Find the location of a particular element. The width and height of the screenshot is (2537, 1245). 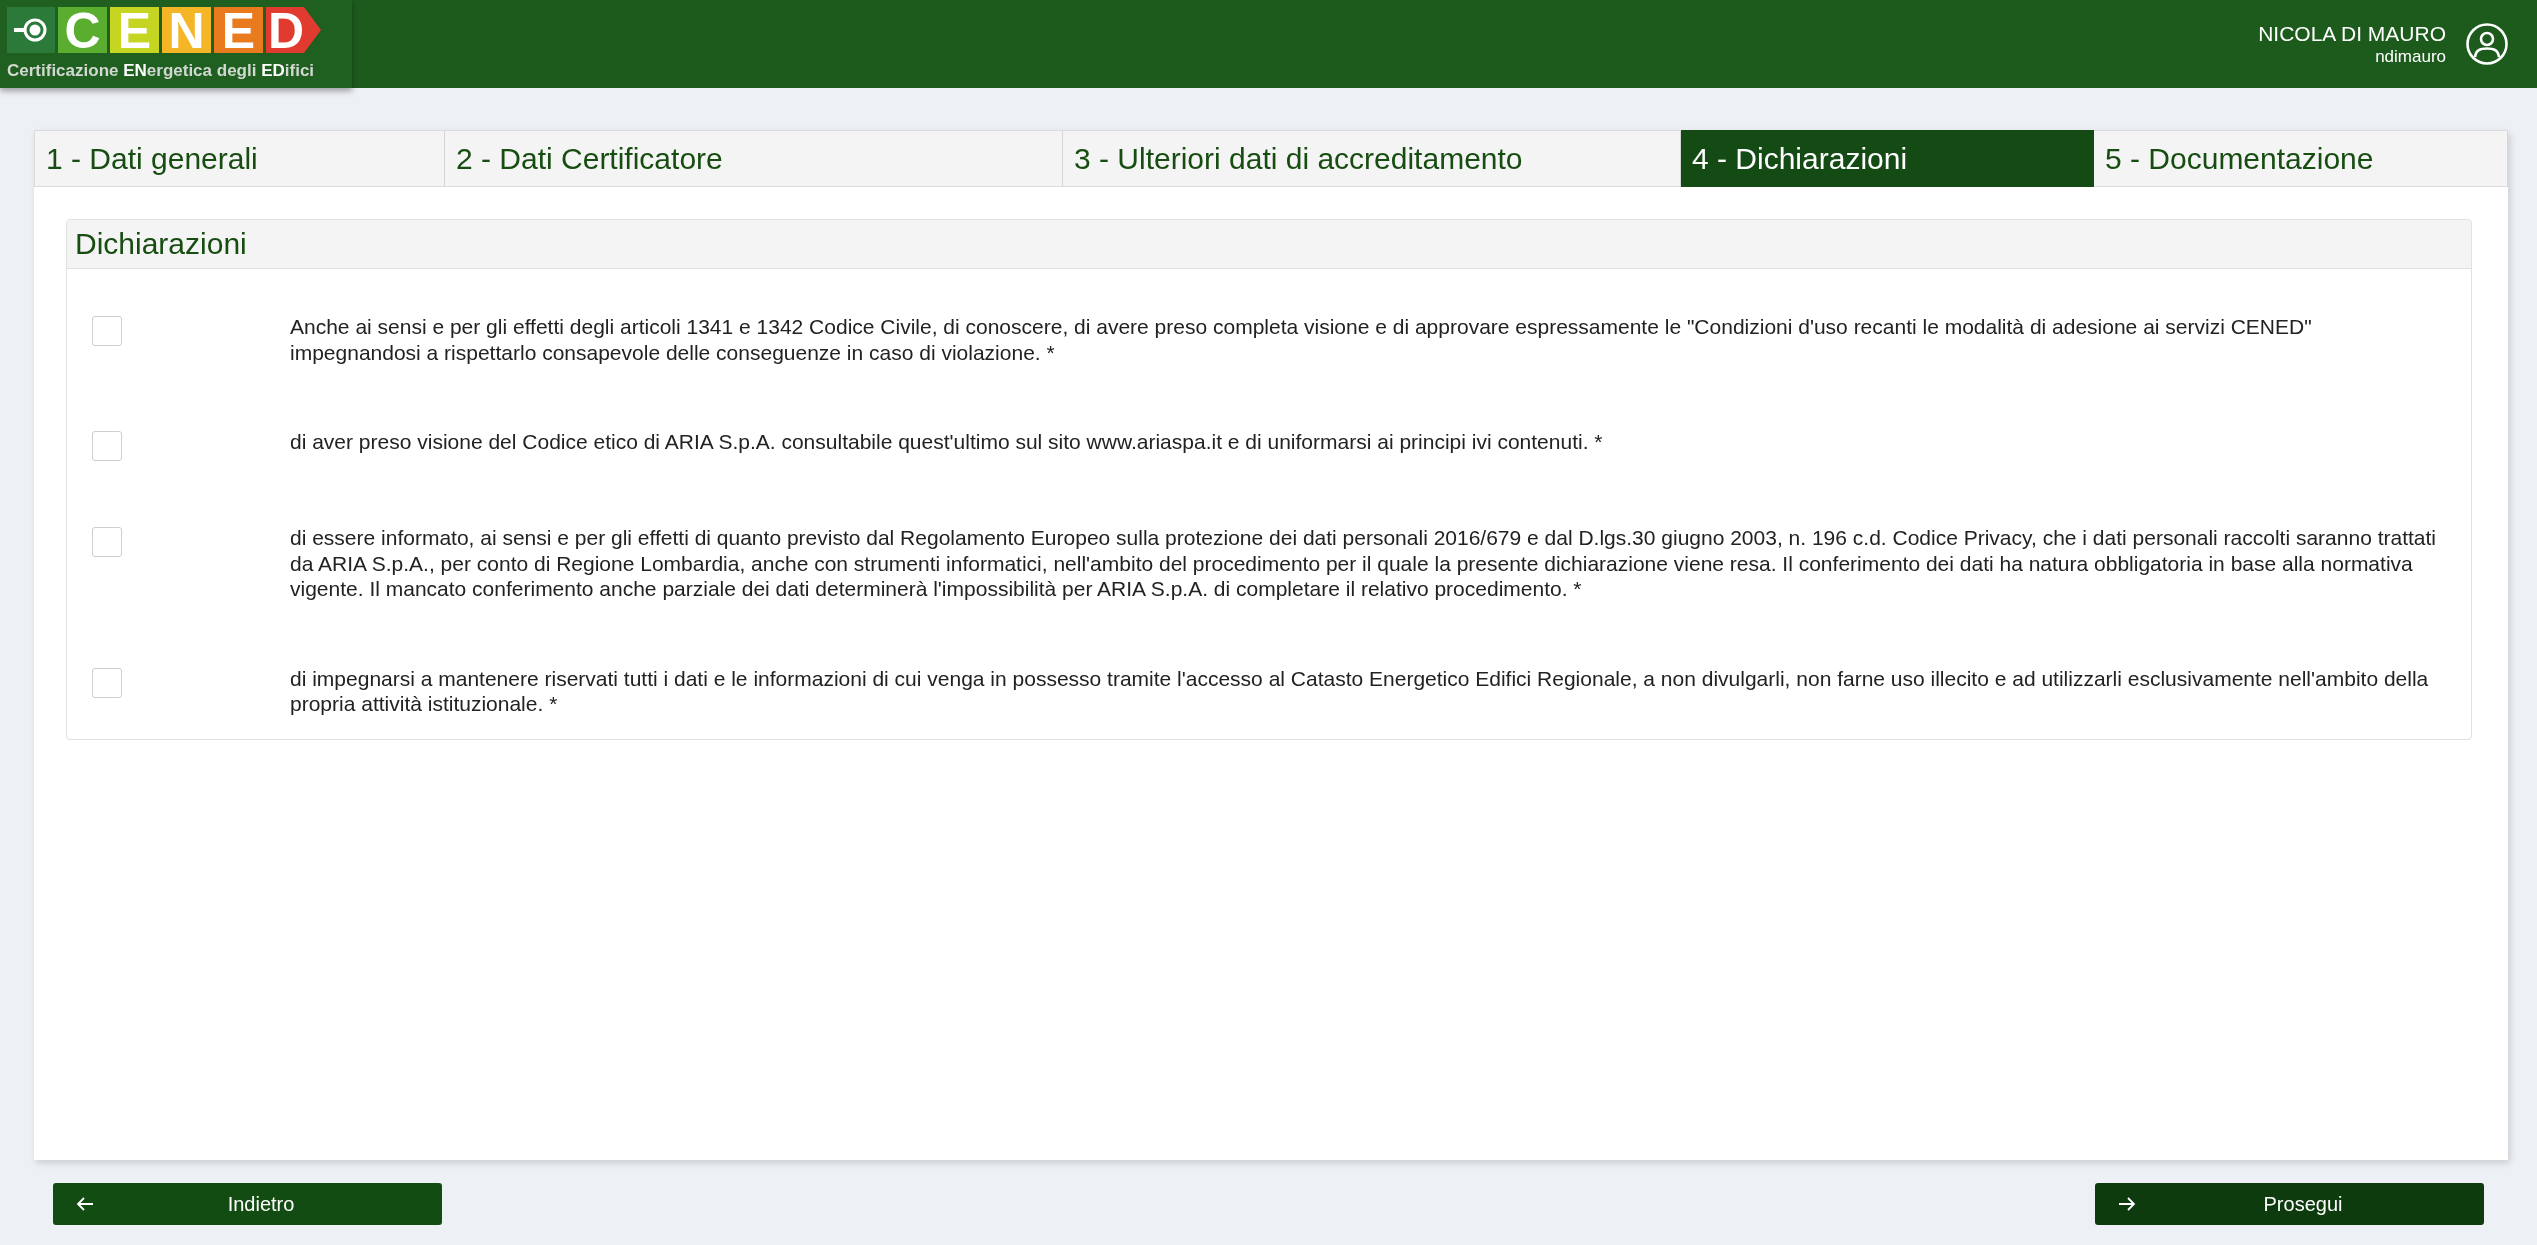

declaration-text: di aver preso visione del Codice etico di ARIA S.p.A. consultabile quest'ultimo sul sito www.ariaspa.it e di uniformarsi ai principi ivi contenuti. * is located at coordinates (947, 442).